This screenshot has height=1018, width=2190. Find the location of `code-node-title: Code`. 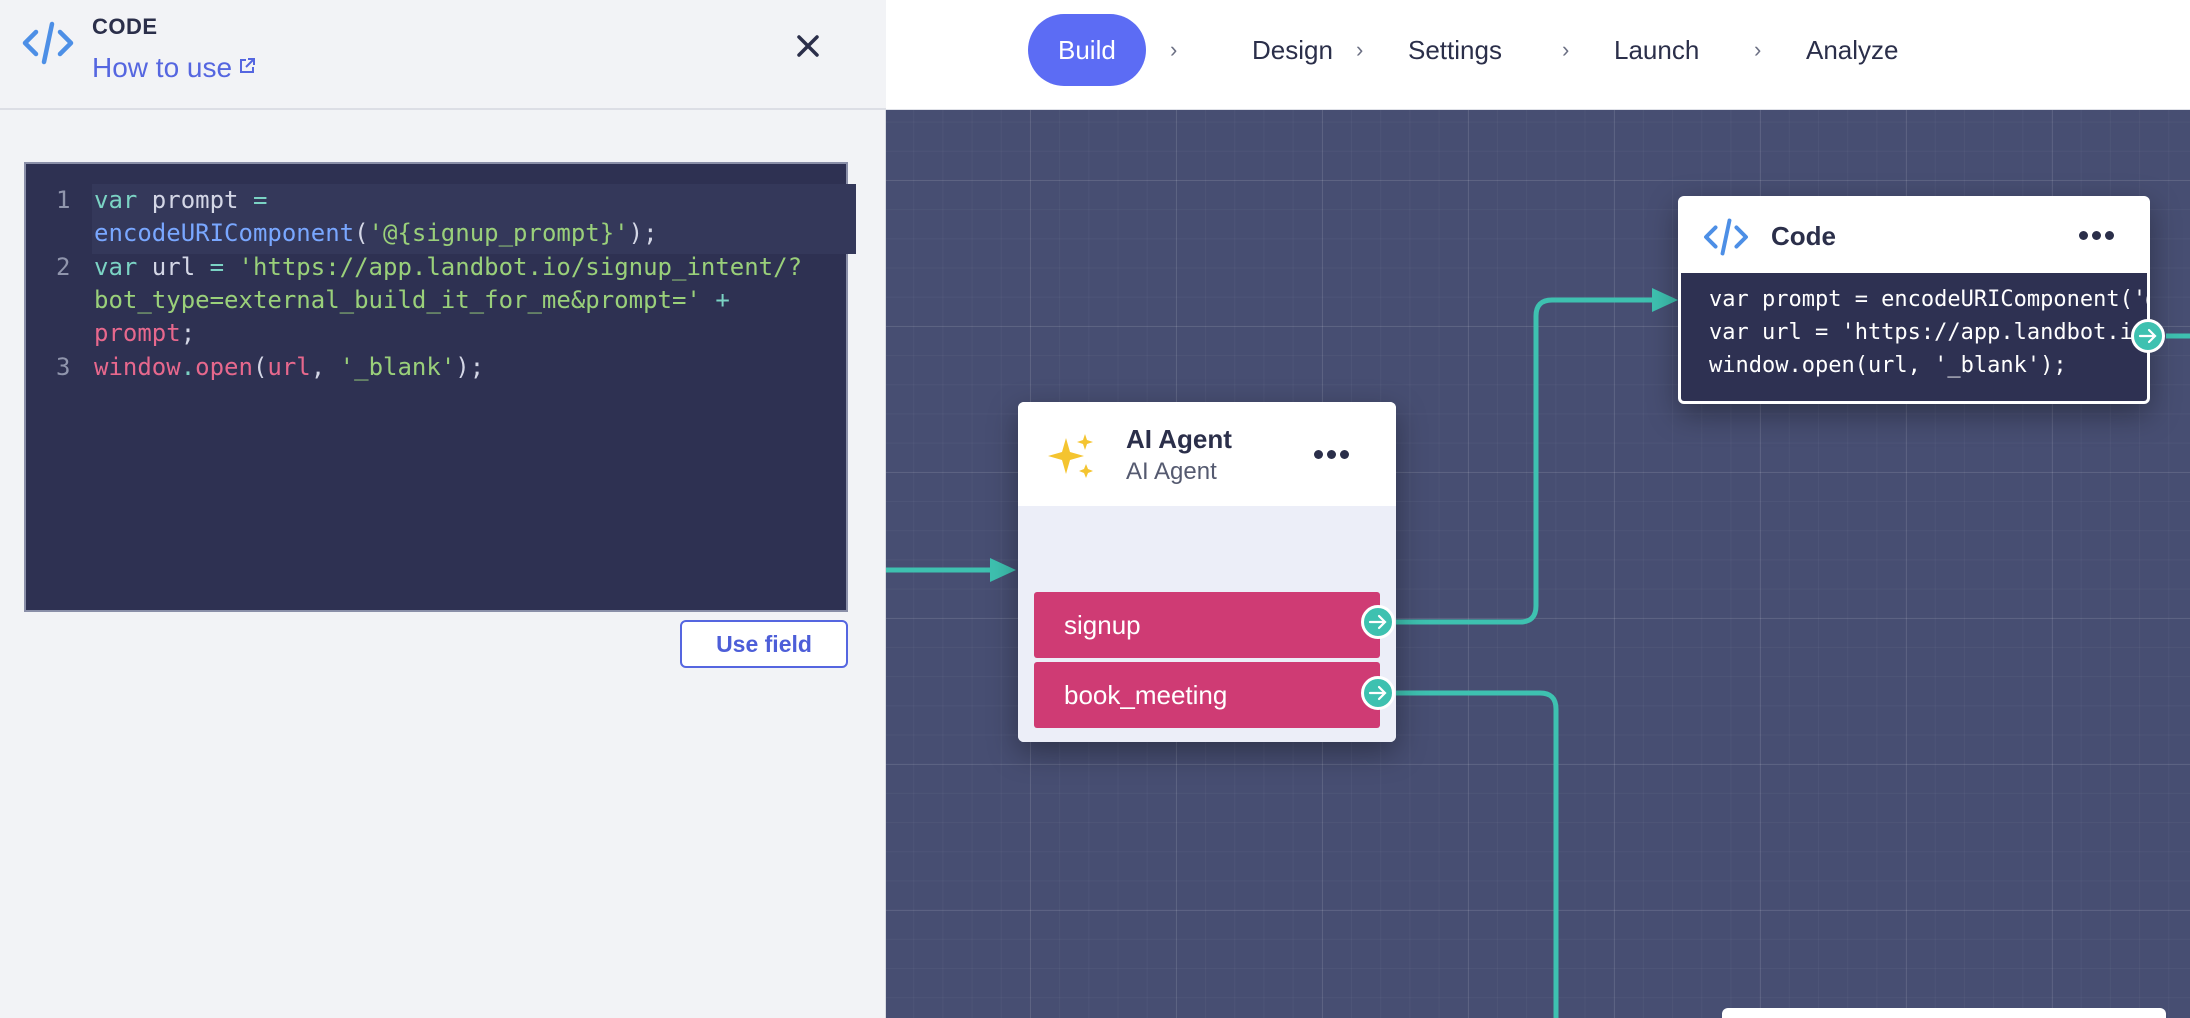

code-node-title: Code is located at coordinates (1803, 236).